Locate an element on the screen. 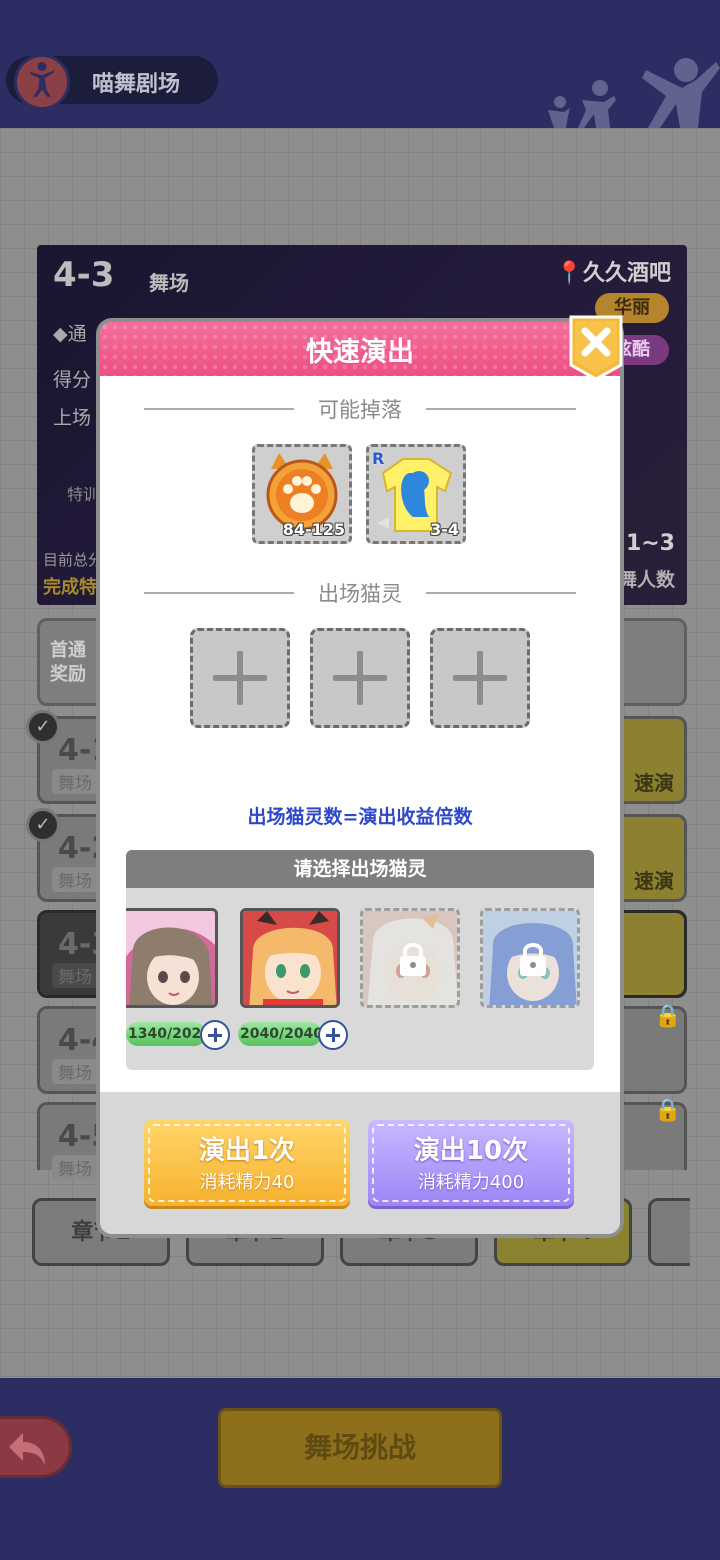  dancer-range-label: 舞人数 is located at coordinates (646, 580).